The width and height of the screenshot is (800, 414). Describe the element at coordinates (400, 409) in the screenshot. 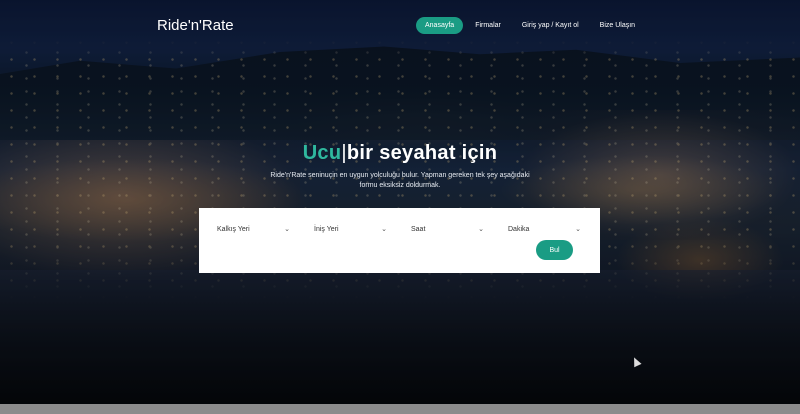

I see `bottom-scrollbar` at that location.